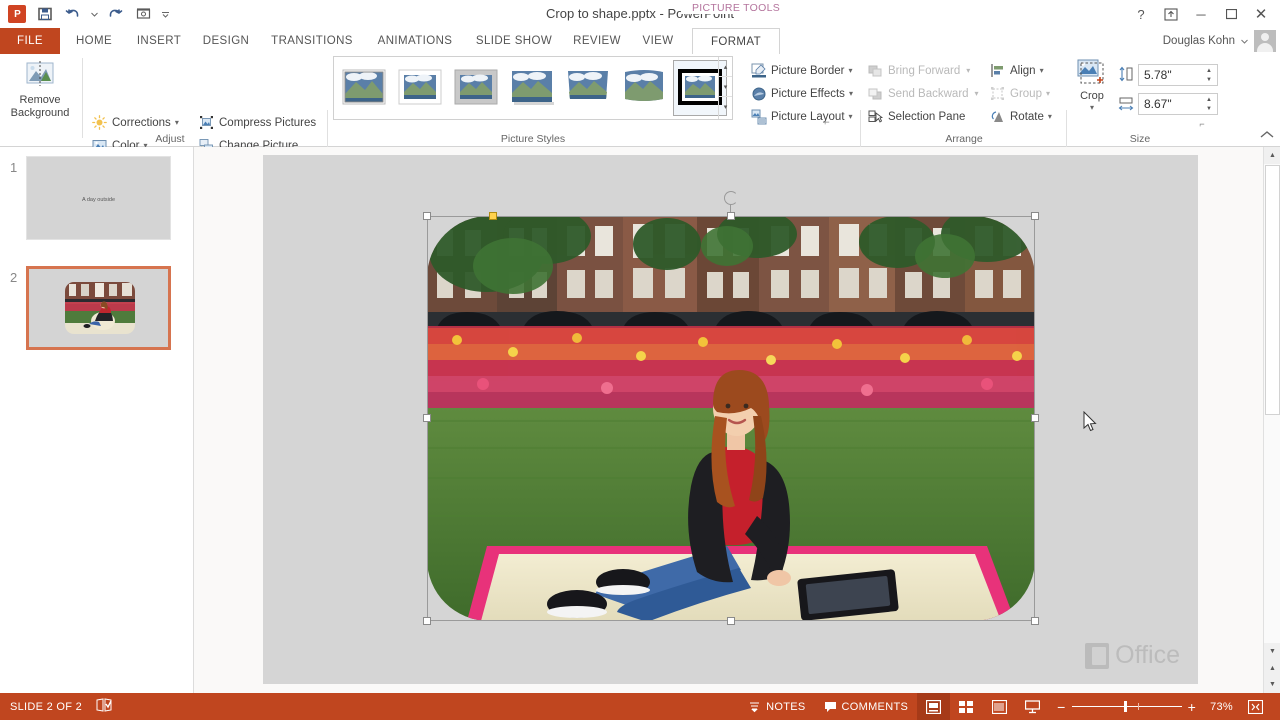 This screenshot has width=1280, height=720. What do you see at coordinates (1016, 70) in the screenshot?
I see `align-button: Align ▾` at bounding box center [1016, 70].